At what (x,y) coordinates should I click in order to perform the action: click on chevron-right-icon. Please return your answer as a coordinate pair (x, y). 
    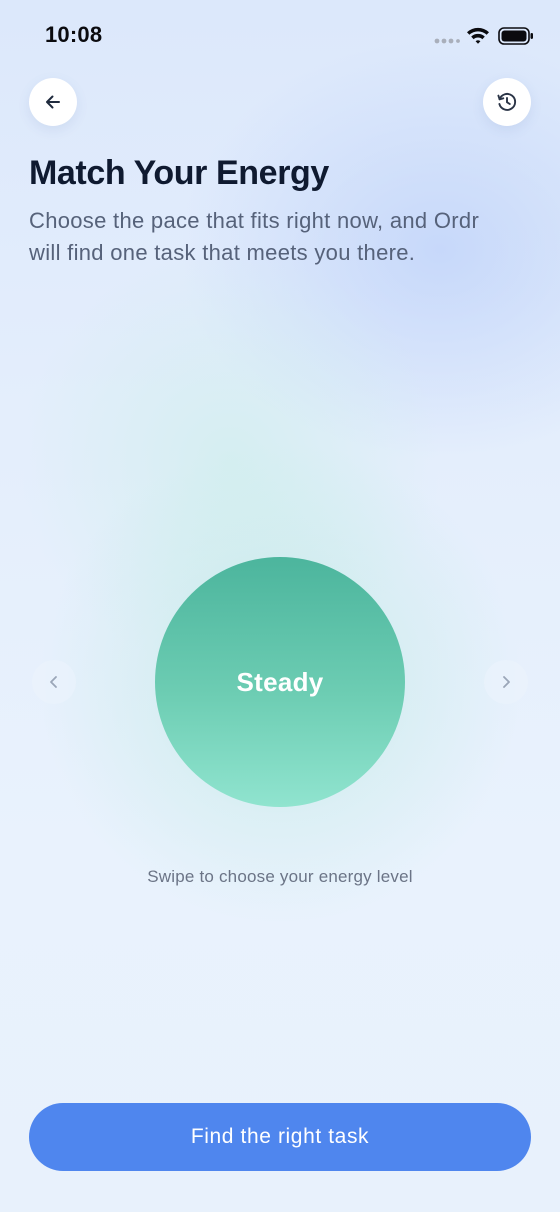
    Looking at the image, I should click on (506, 682).